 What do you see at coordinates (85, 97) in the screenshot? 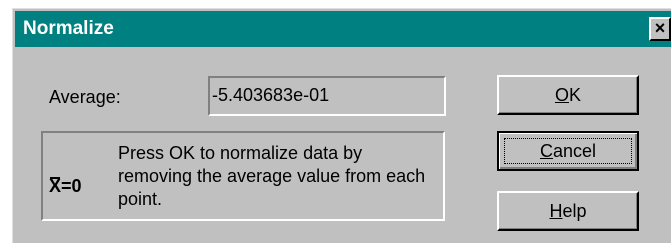
I see `average-label: Average:` at bounding box center [85, 97].